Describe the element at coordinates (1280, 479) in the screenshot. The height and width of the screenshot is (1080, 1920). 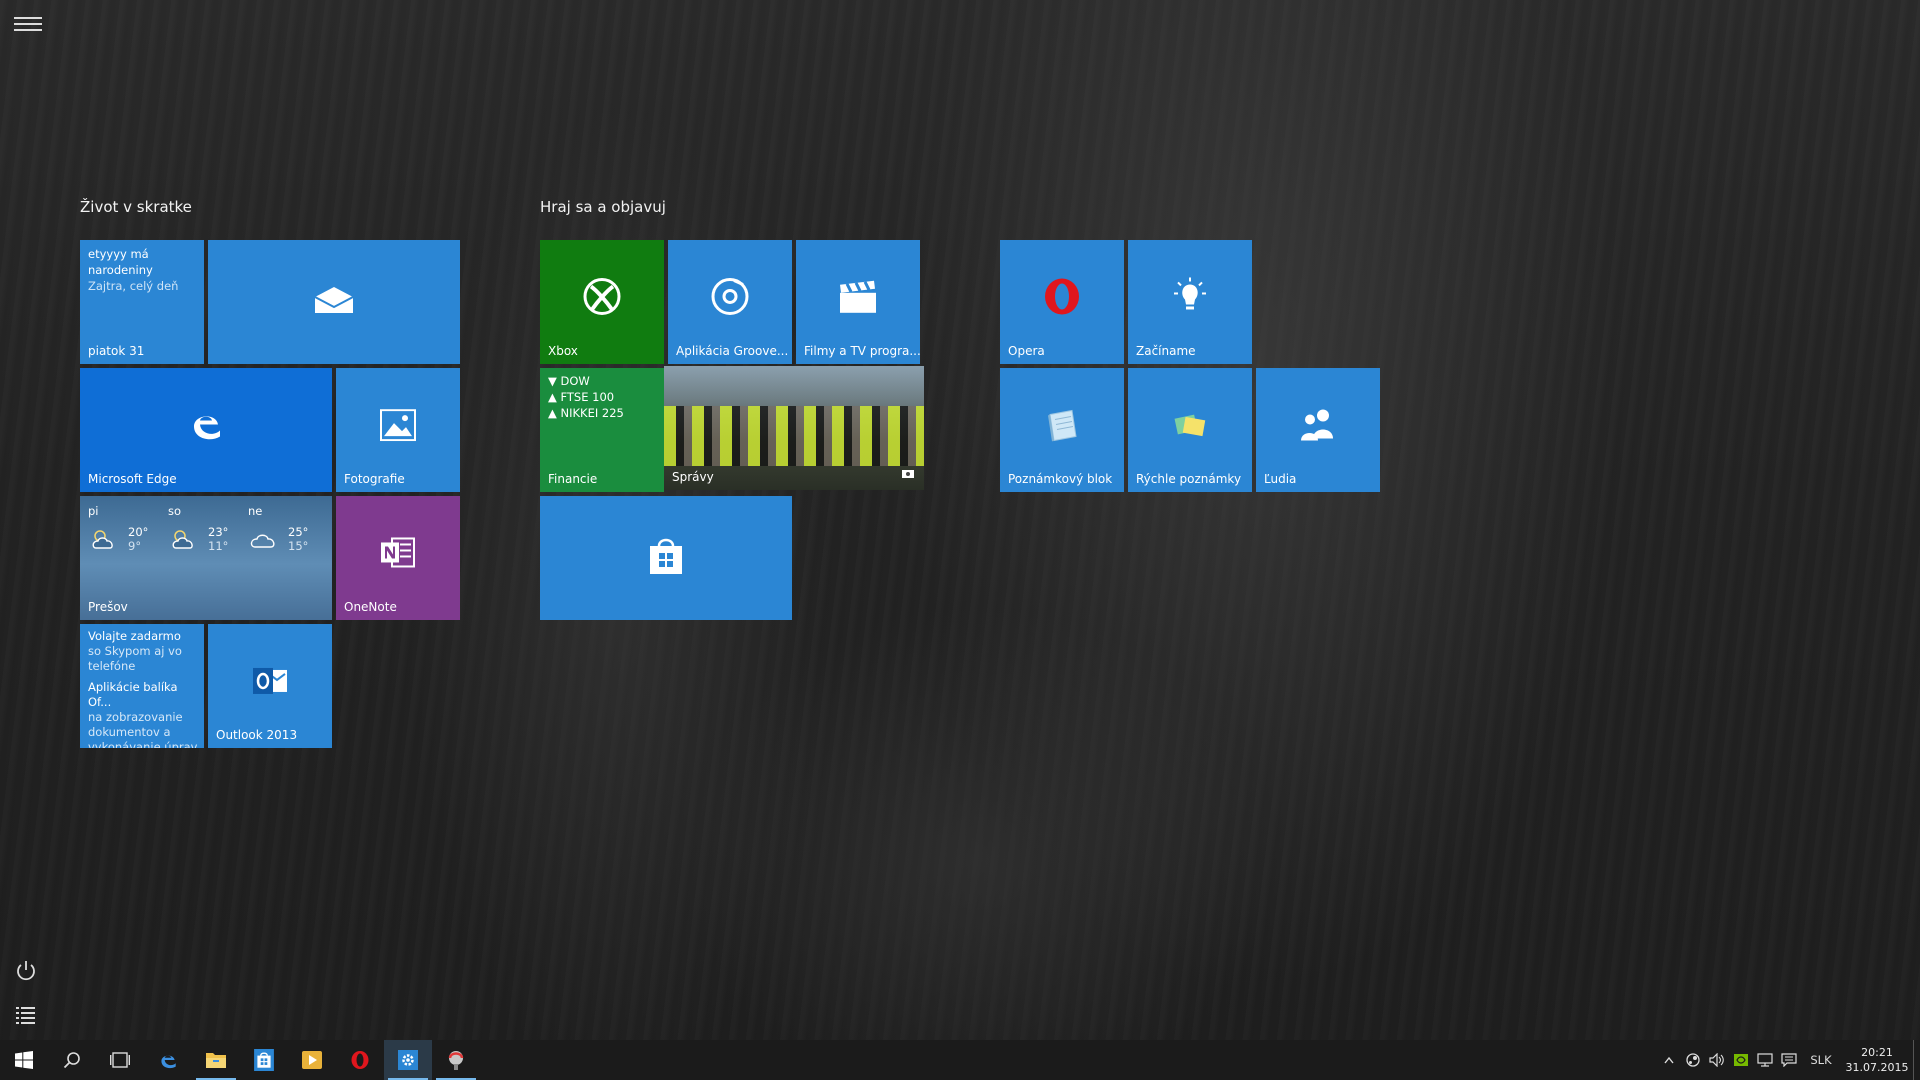
I see `people-tile-label: Ľudia` at that location.